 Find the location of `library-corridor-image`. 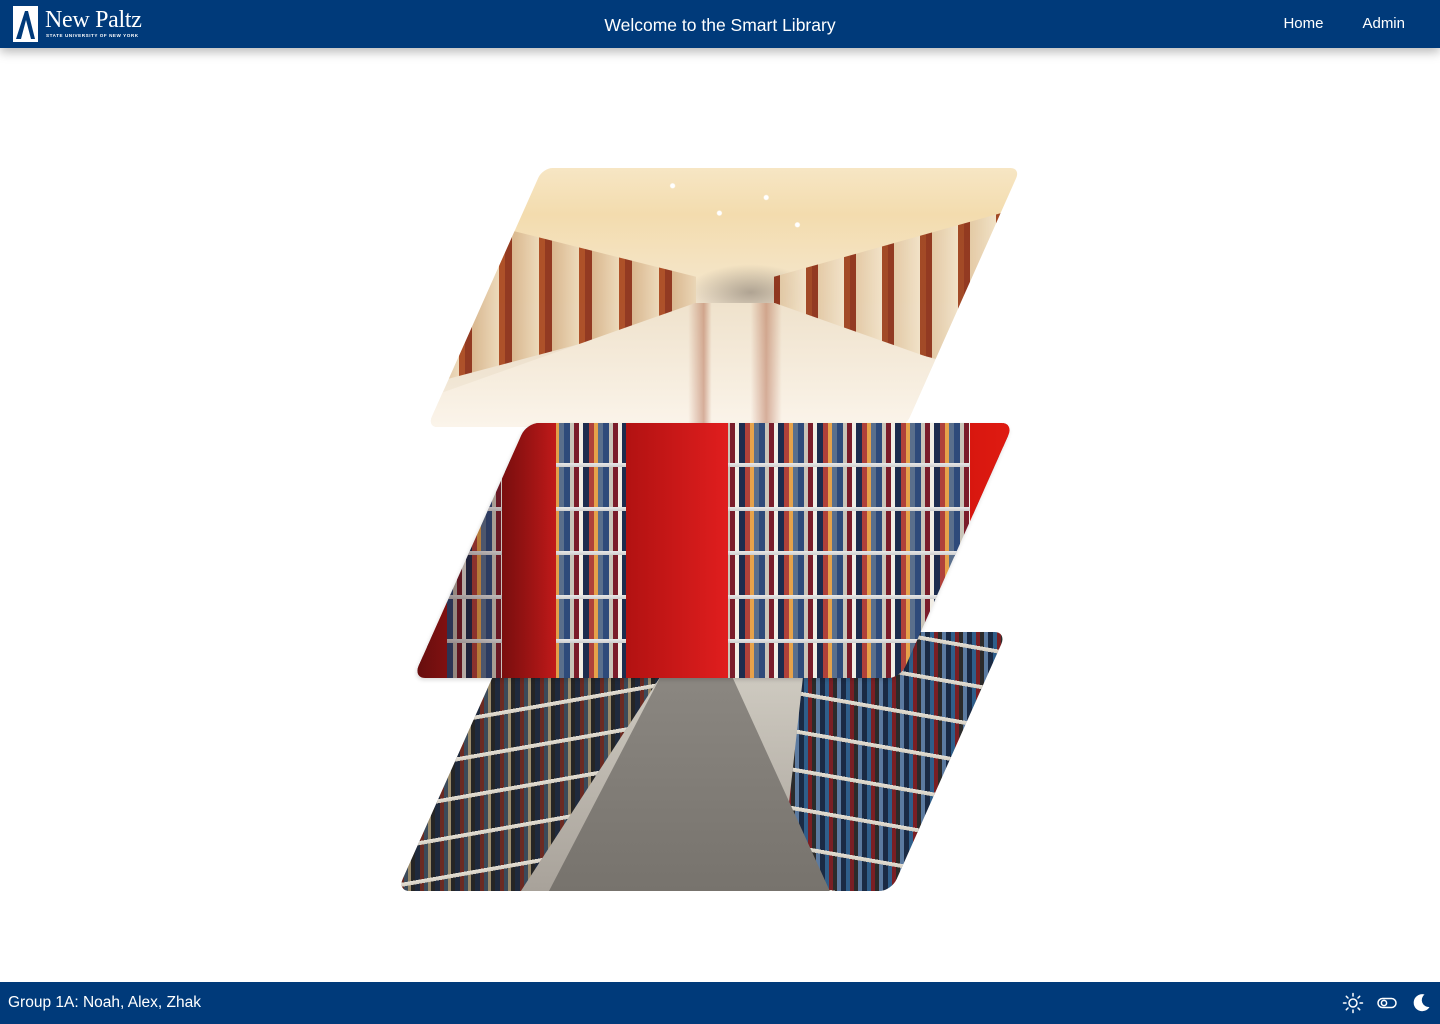

library-corridor-image is located at coordinates (724, 297).